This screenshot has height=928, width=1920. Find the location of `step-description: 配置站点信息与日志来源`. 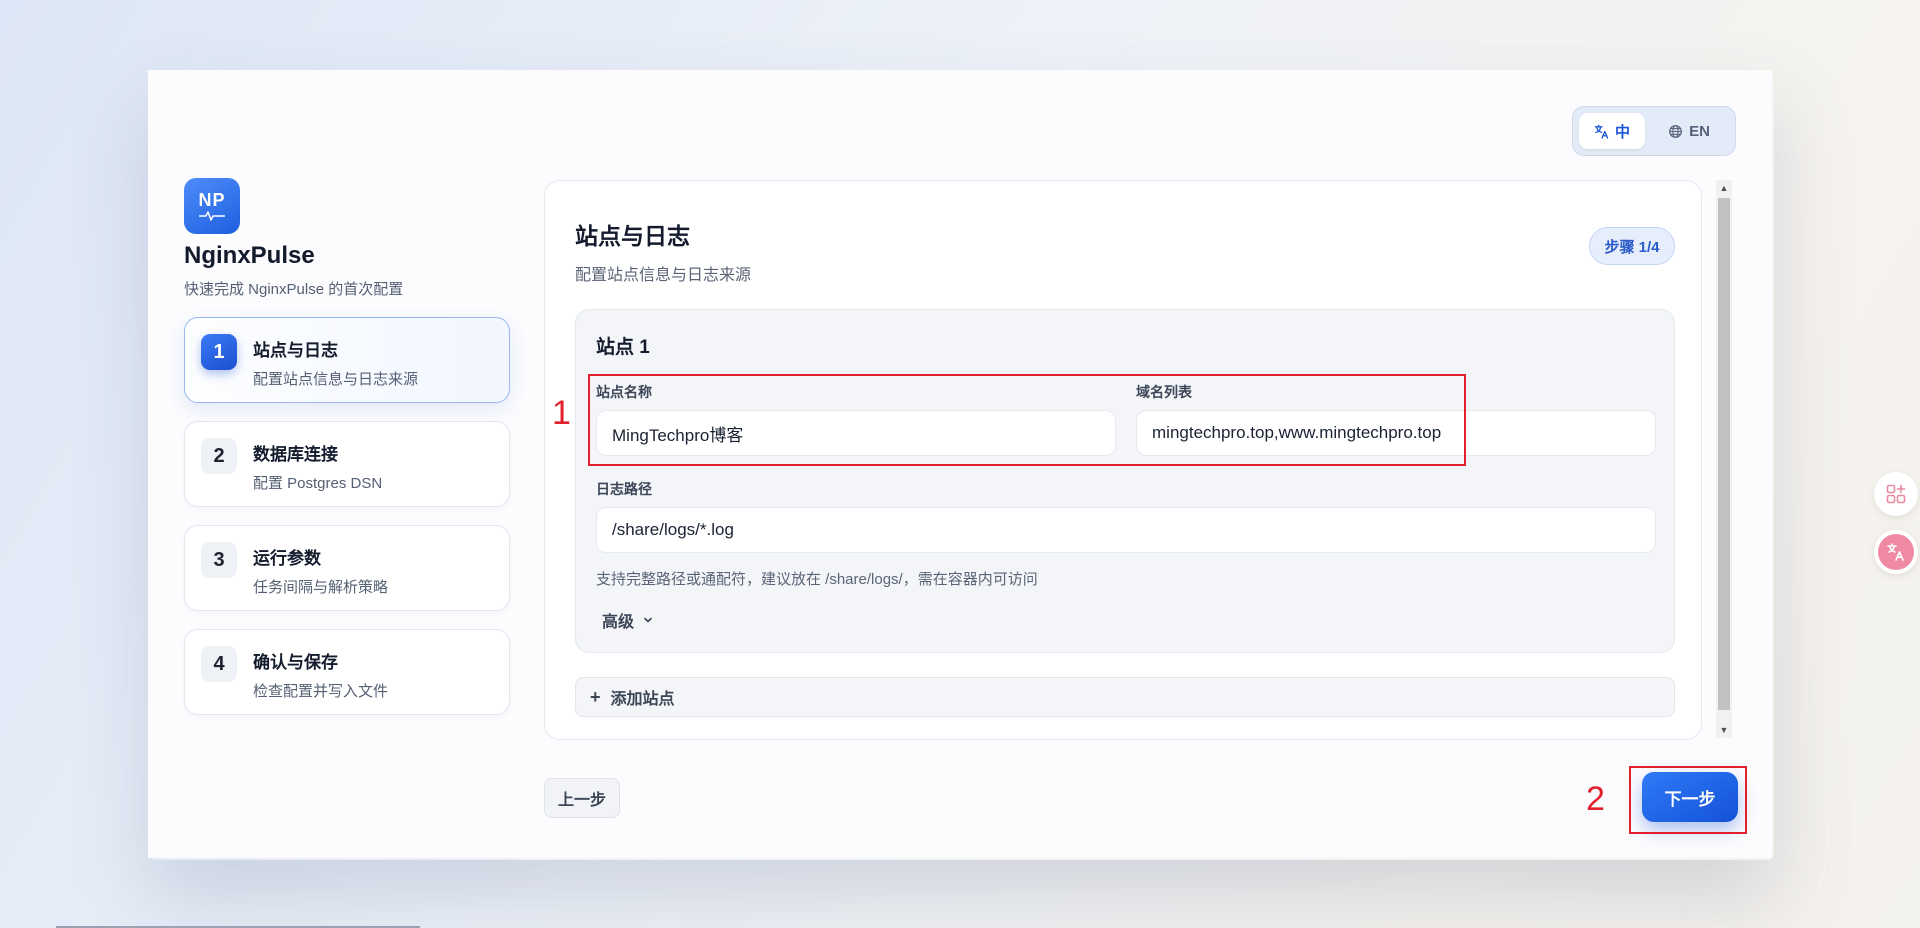

step-description: 配置站点信息与日志来源 is located at coordinates (336, 379).